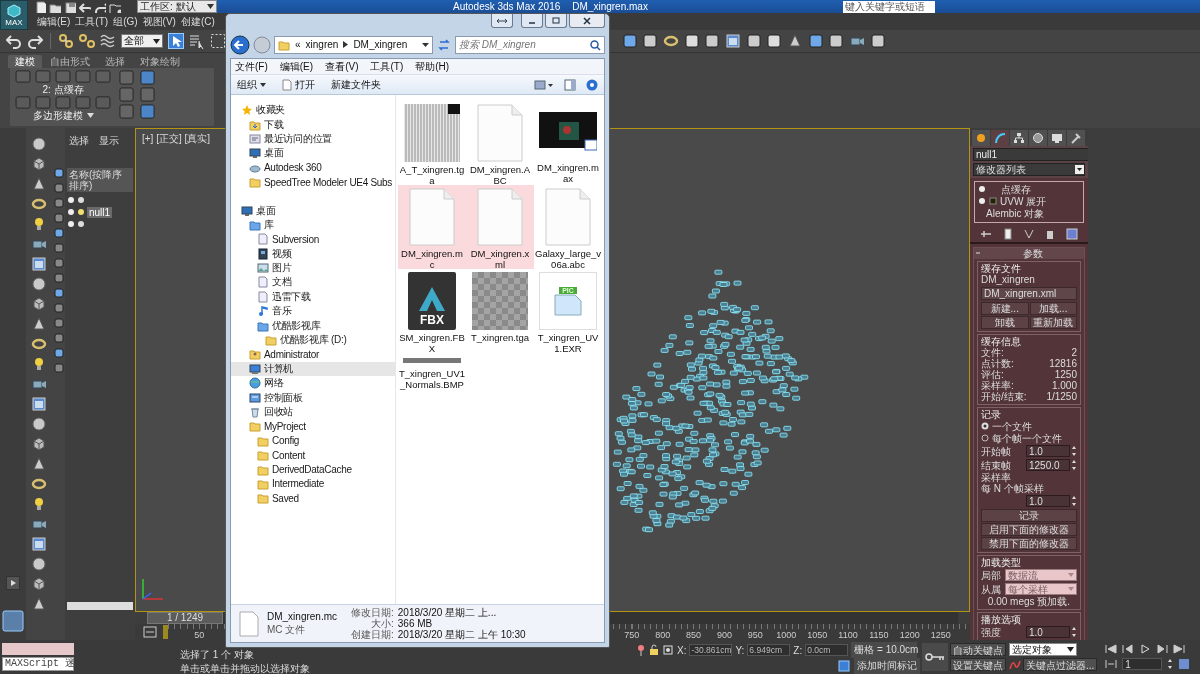  What do you see at coordinates (185, 618) in the screenshot?
I see `time-slider-thumb: 1 / 1249` at bounding box center [185, 618].